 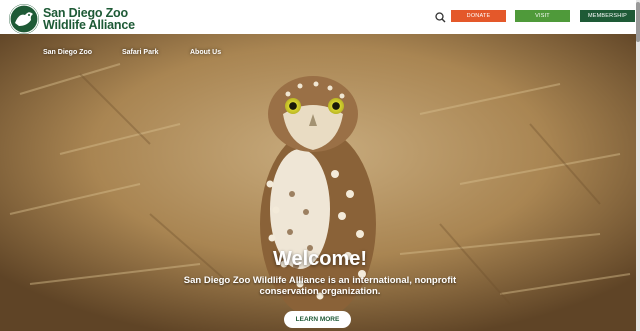 What do you see at coordinates (317, 319) in the screenshot?
I see `learn-more-button: LEARN MORE` at bounding box center [317, 319].